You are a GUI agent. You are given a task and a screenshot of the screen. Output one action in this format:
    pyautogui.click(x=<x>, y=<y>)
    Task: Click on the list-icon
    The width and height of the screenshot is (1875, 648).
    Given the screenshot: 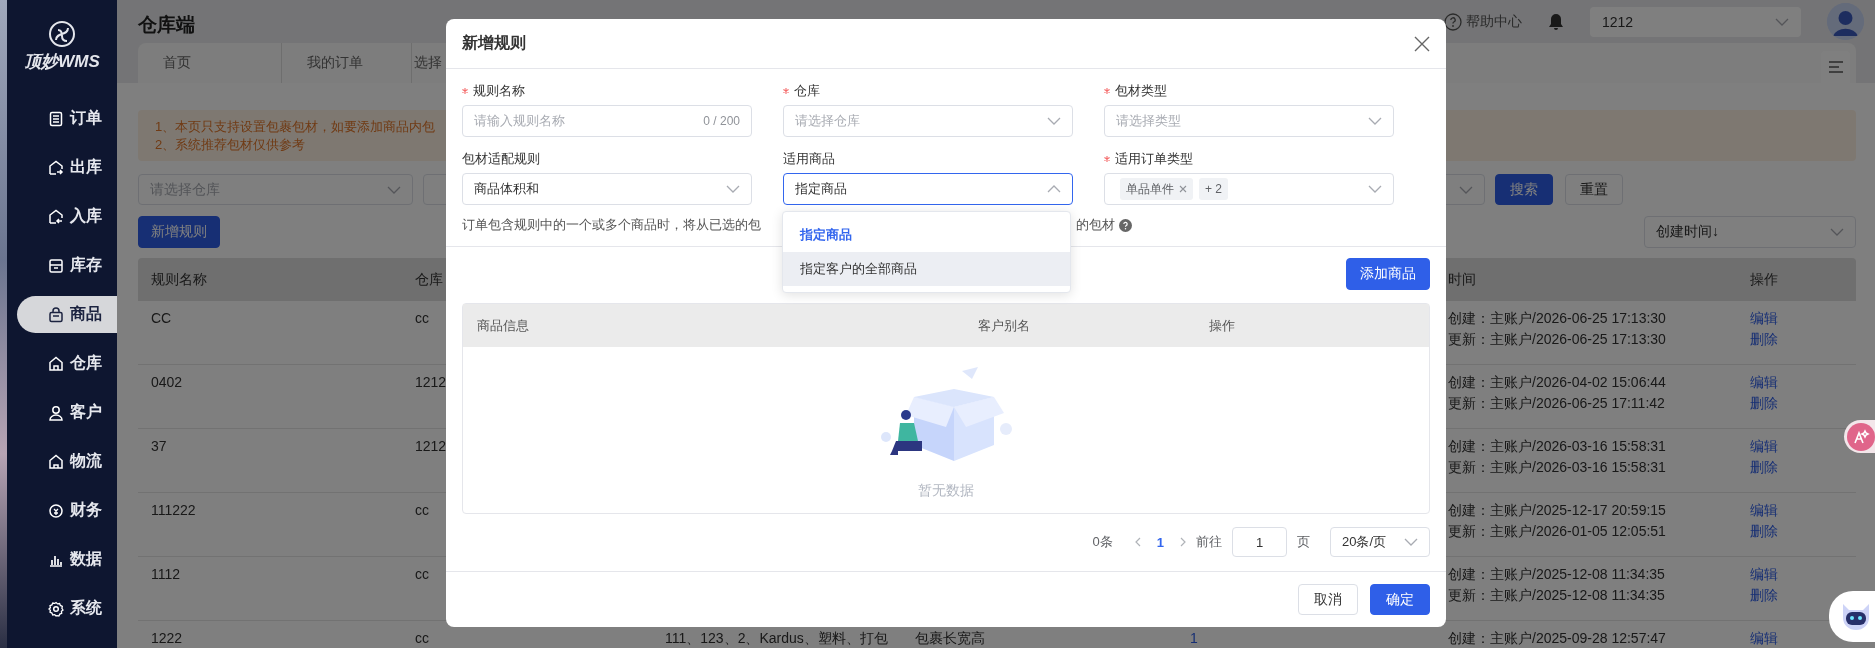 What is the action you would take?
    pyautogui.click(x=56, y=118)
    